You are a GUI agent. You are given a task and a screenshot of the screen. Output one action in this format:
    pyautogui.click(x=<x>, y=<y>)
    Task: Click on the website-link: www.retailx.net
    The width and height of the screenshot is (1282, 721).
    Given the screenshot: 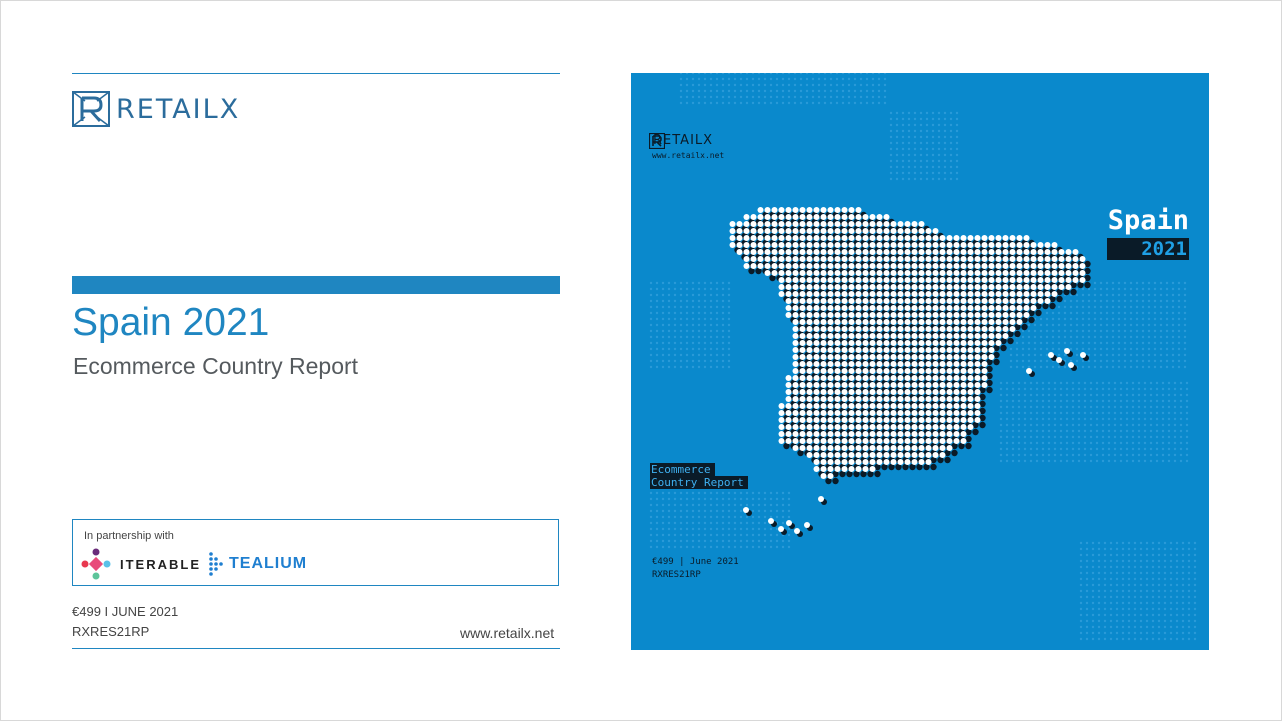 What is the action you would take?
    pyautogui.click(x=507, y=633)
    